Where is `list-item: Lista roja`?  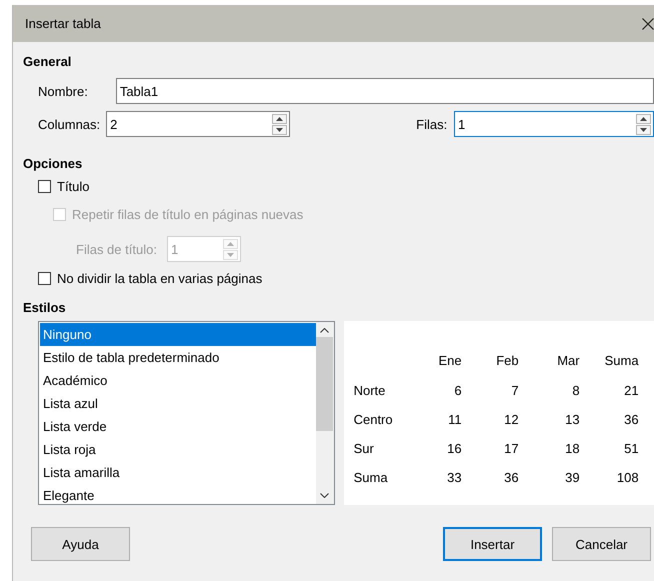
list-item: Lista roja is located at coordinates (178, 449).